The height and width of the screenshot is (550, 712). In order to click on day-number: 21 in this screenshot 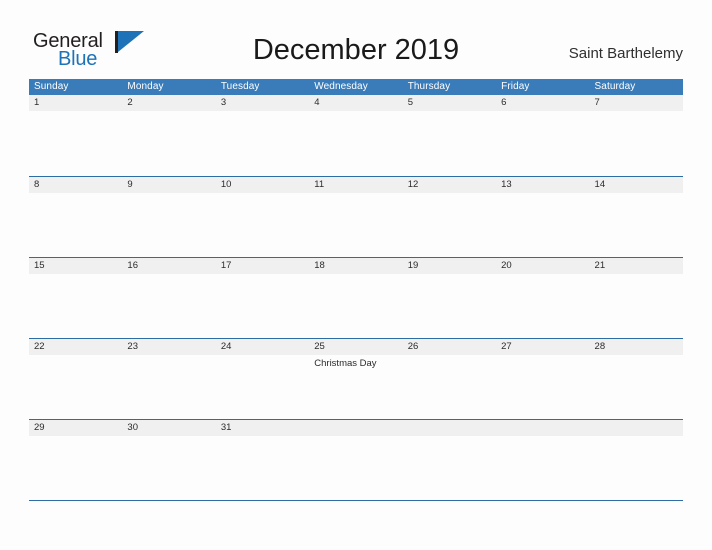, I will do `click(600, 265)`.